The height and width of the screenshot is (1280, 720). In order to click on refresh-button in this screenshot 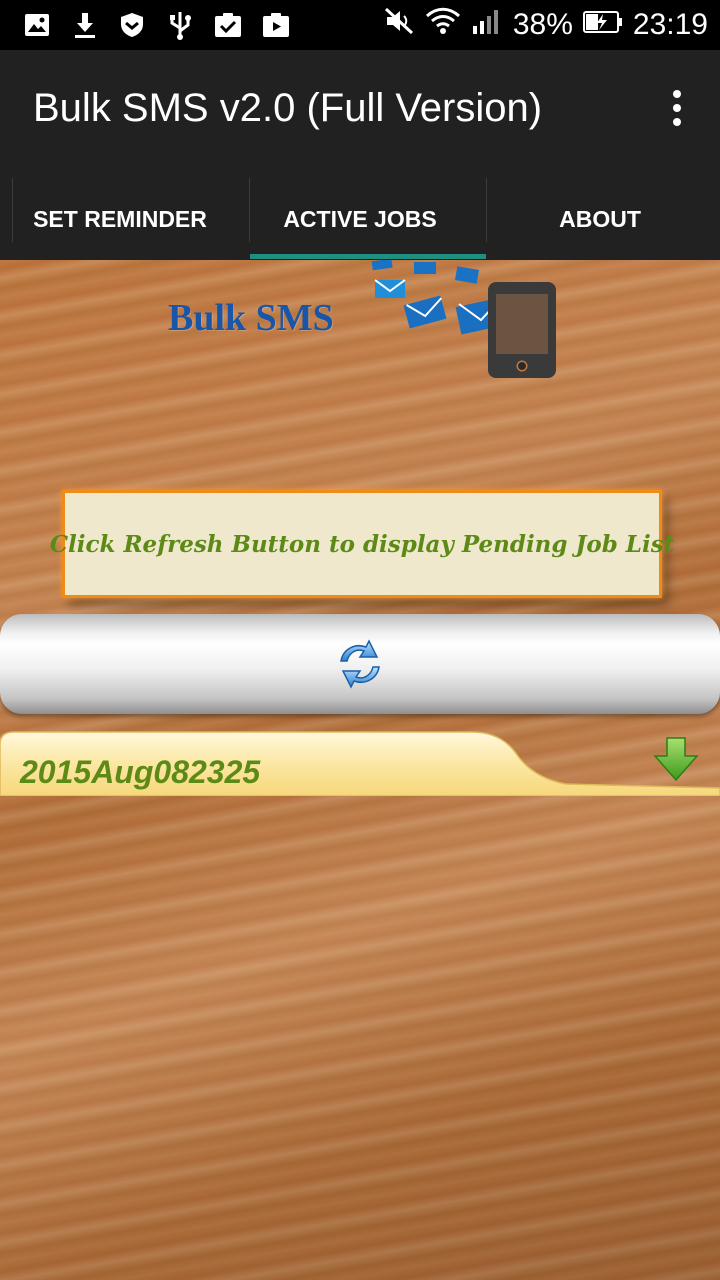, I will do `click(360, 664)`.